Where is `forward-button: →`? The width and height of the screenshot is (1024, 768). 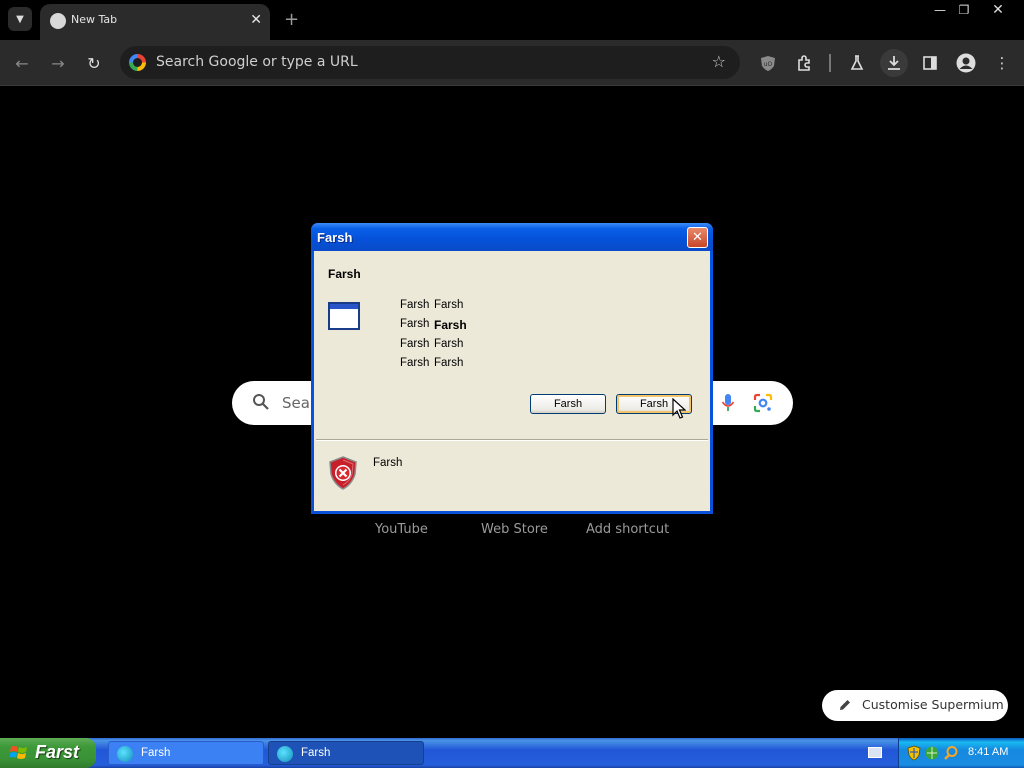 forward-button: → is located at coordinates (58, 63).